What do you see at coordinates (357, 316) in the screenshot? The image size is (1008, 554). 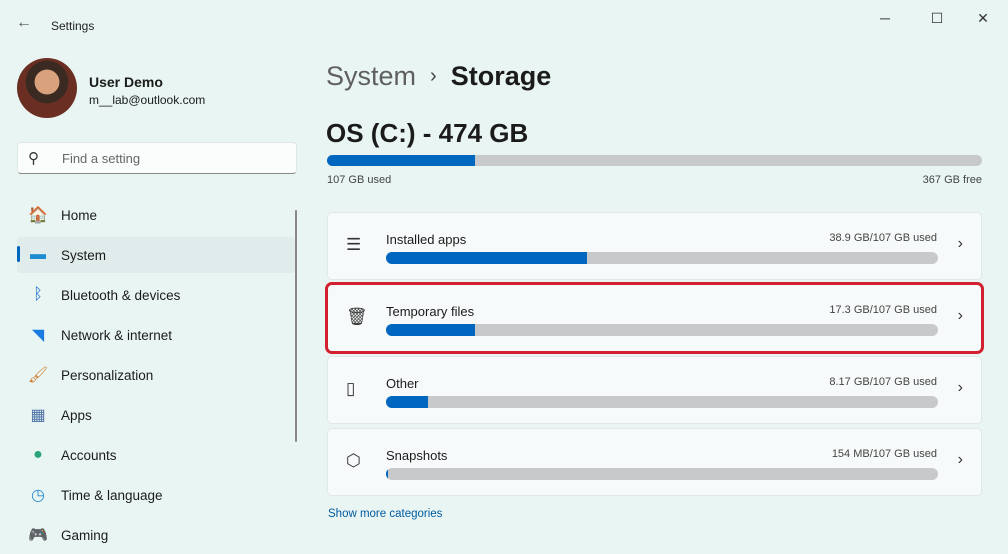 I see `trash-icon: 🗑` at bounding box center [357, 316].